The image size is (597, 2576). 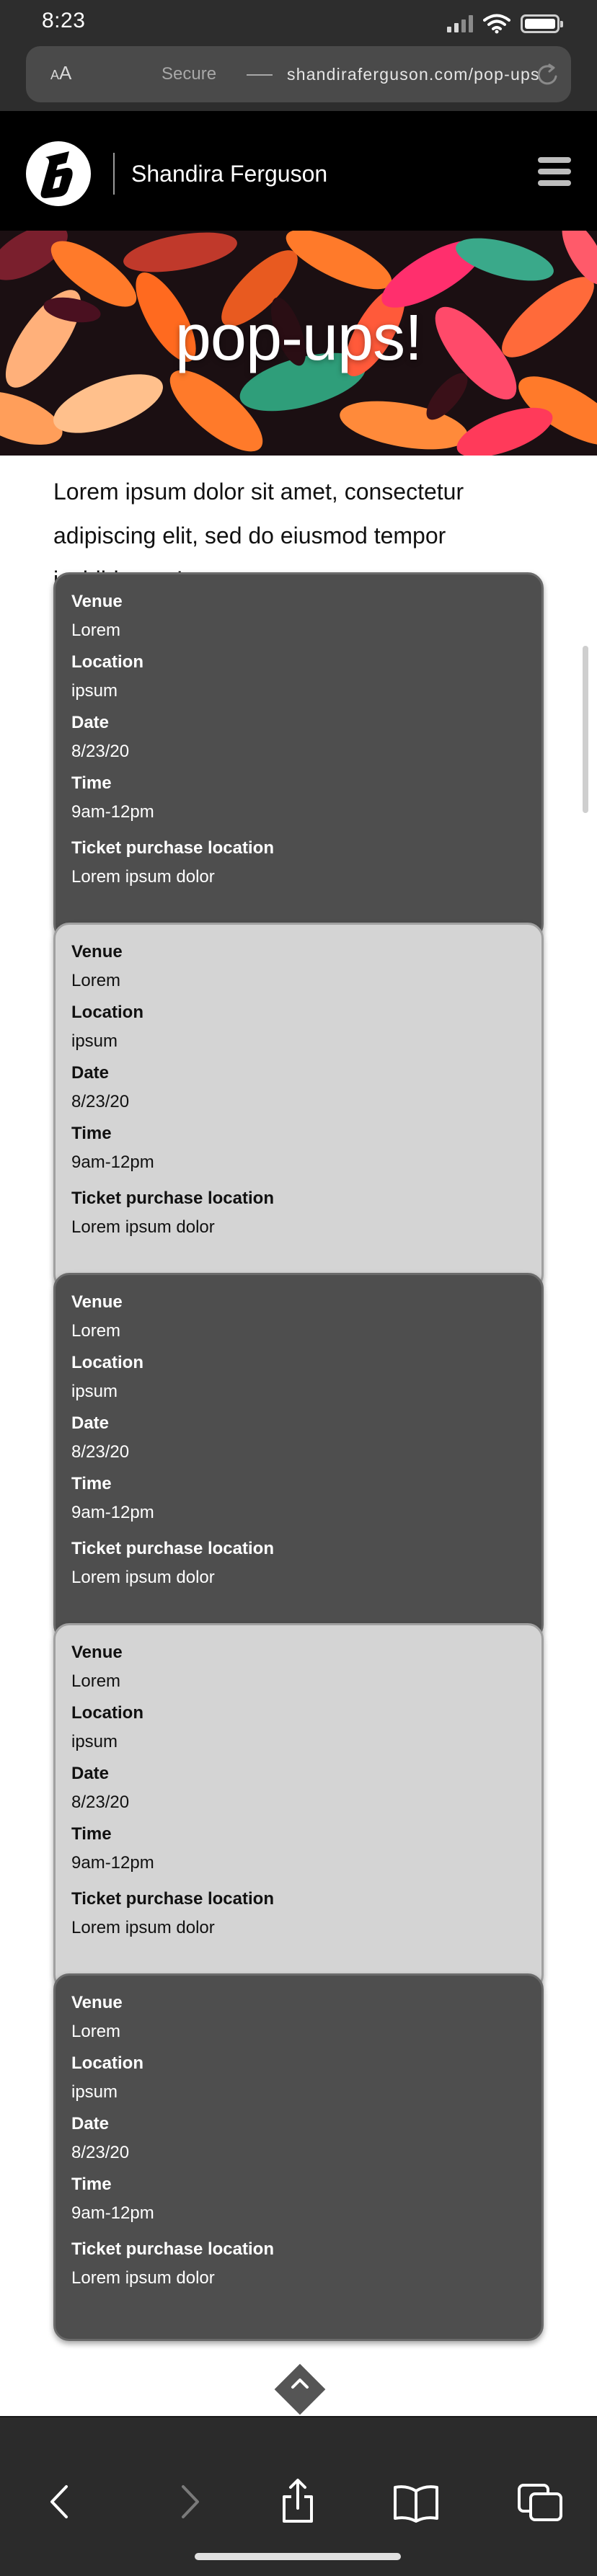 What do you see at coordinates (60, 2502) in the screenshot?
I see `back-arrow-icon` at bounding box center [60, 2502].